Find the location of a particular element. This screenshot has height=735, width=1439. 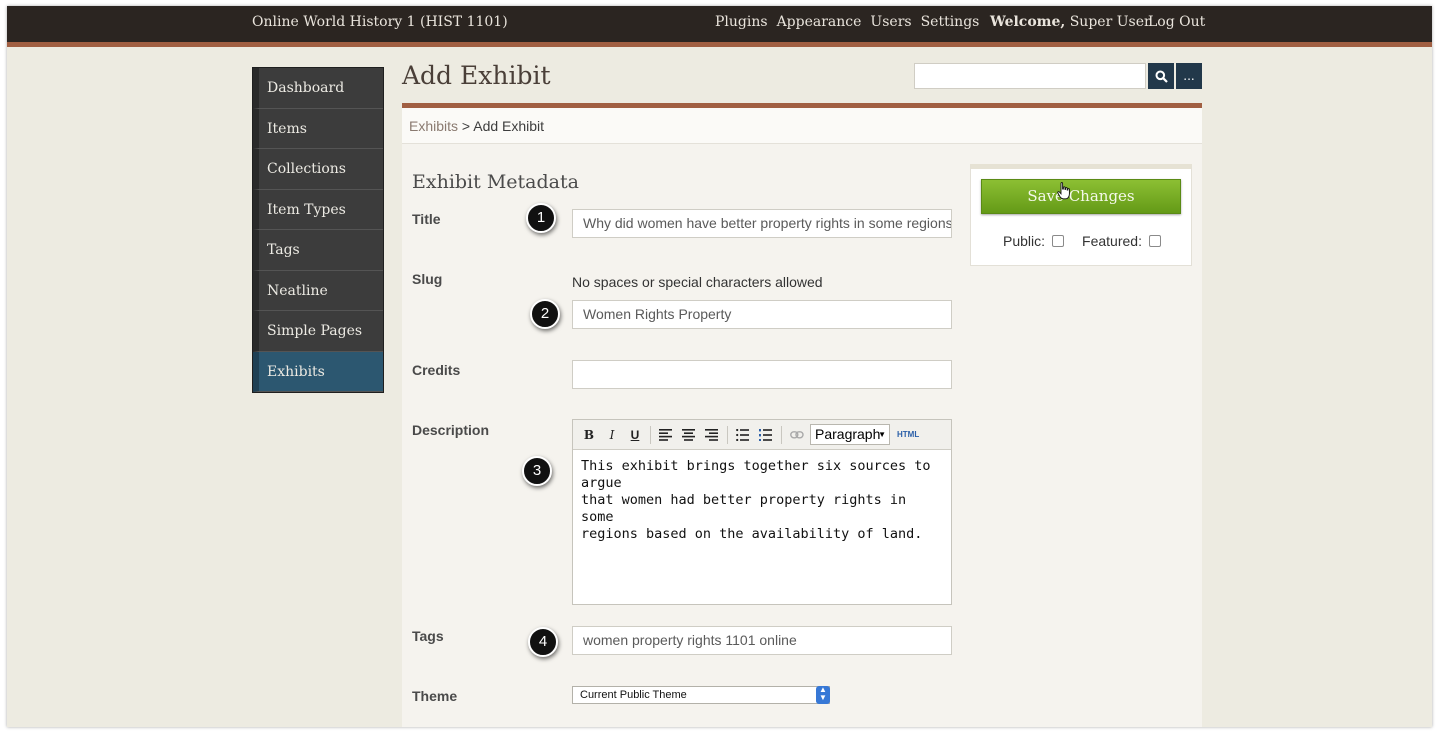

breadcrumb: Exhibits > Add Exhibit is located at coordinates (802, 126).